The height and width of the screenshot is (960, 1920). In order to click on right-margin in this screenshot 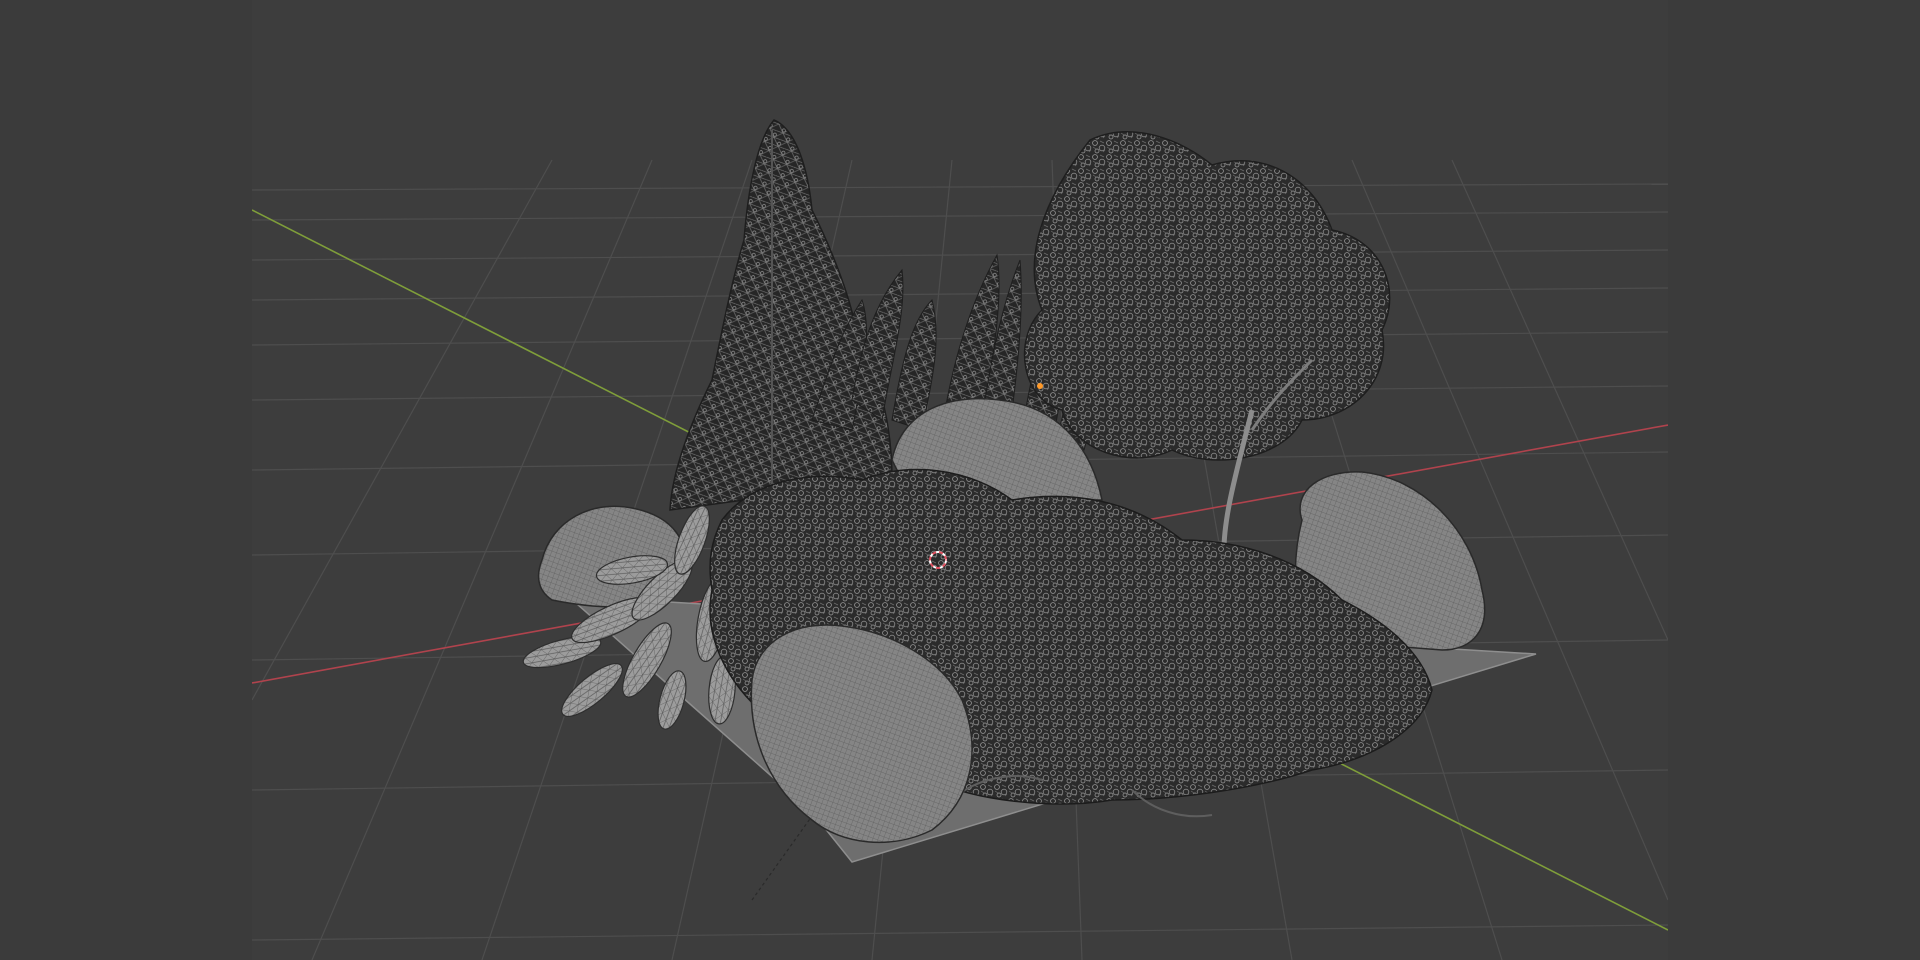, I will do `click(1794, 480)`.